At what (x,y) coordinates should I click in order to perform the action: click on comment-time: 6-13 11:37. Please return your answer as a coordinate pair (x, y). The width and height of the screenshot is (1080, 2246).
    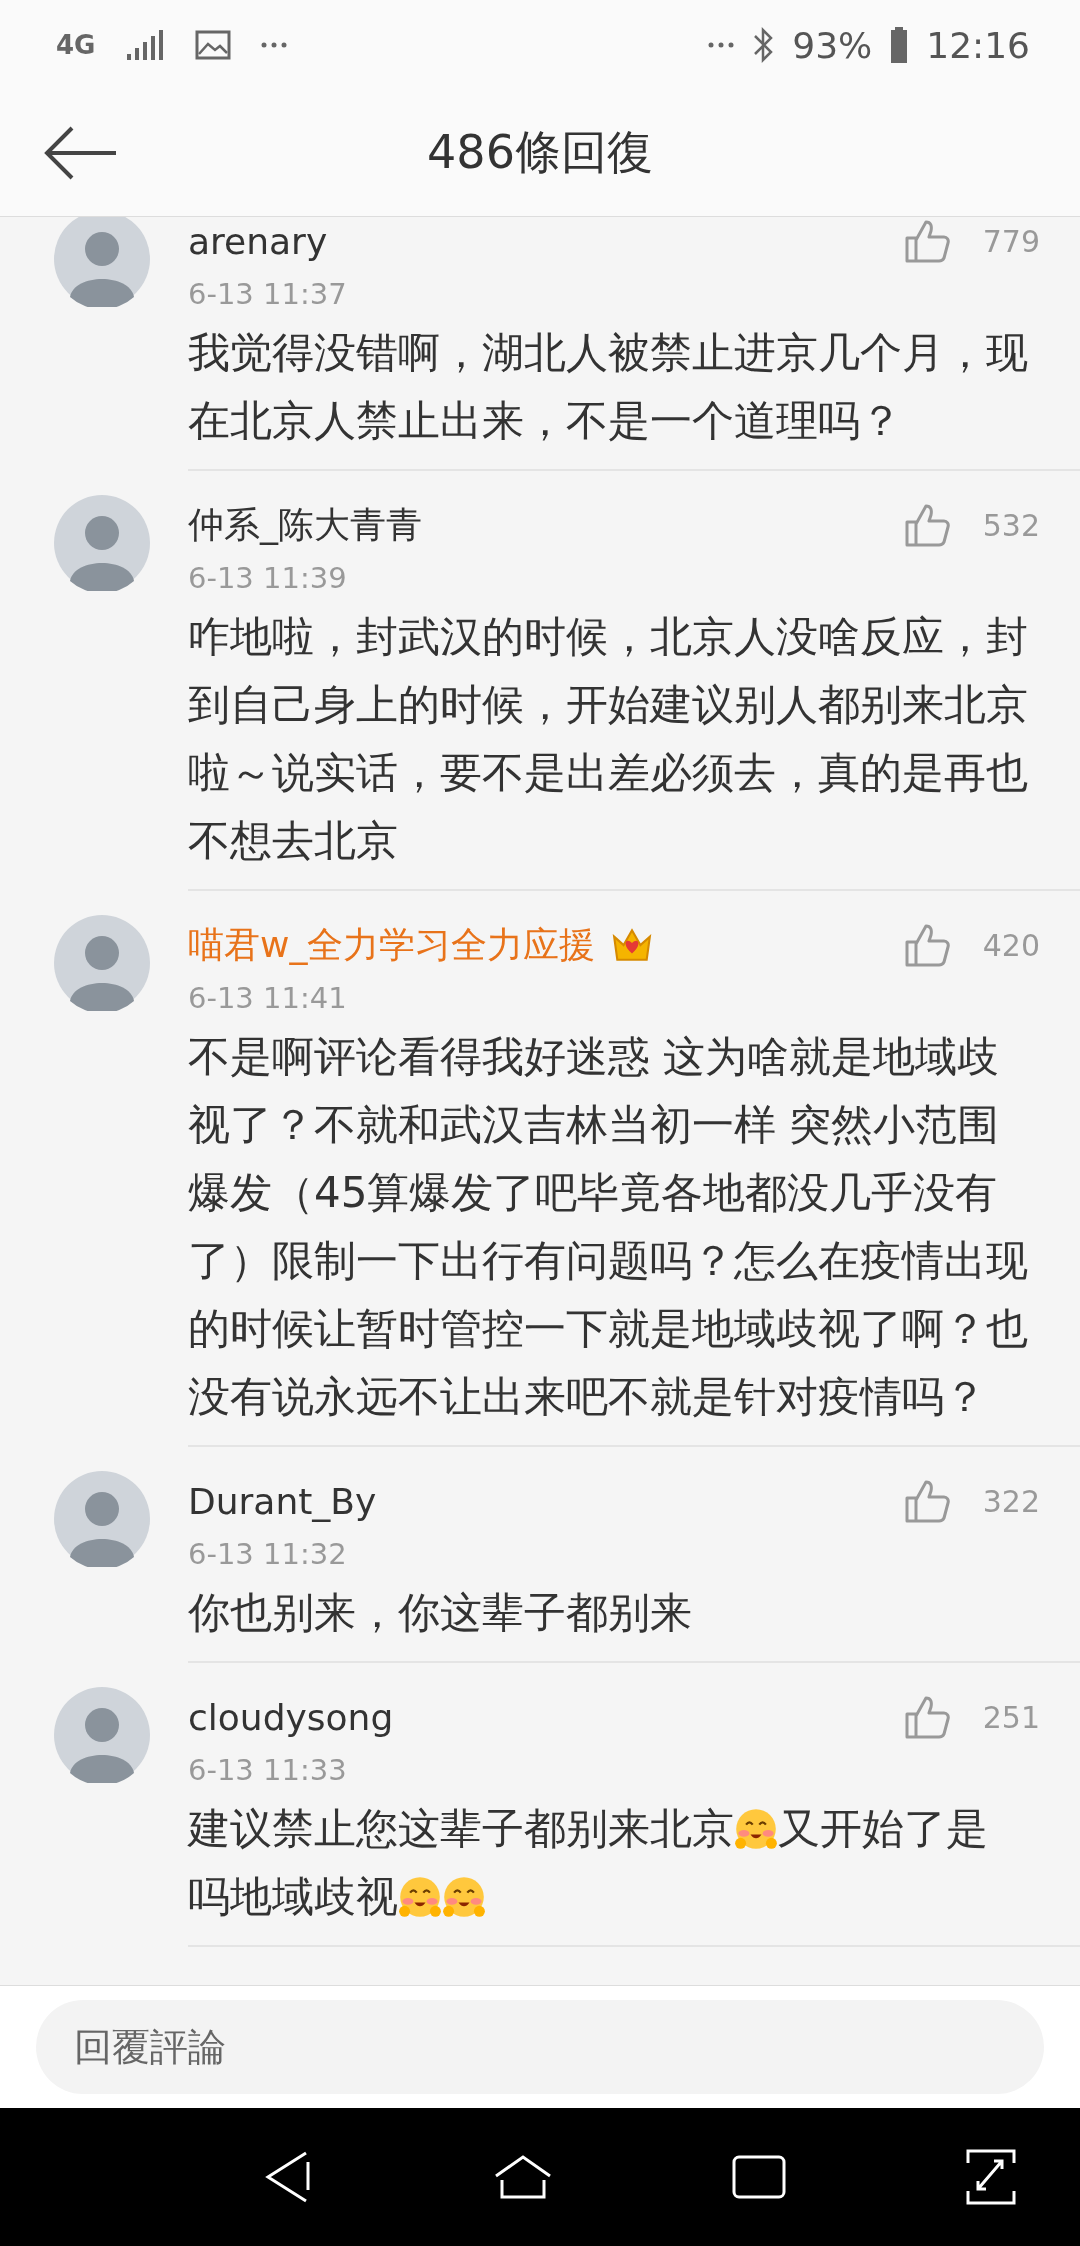
    Looking at the image, I should click on (267, 294).